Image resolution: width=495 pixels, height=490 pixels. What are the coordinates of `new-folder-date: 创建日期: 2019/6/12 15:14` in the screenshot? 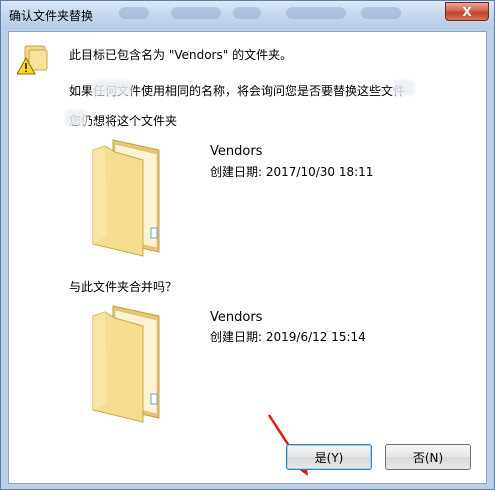 It's located at (288, 337).